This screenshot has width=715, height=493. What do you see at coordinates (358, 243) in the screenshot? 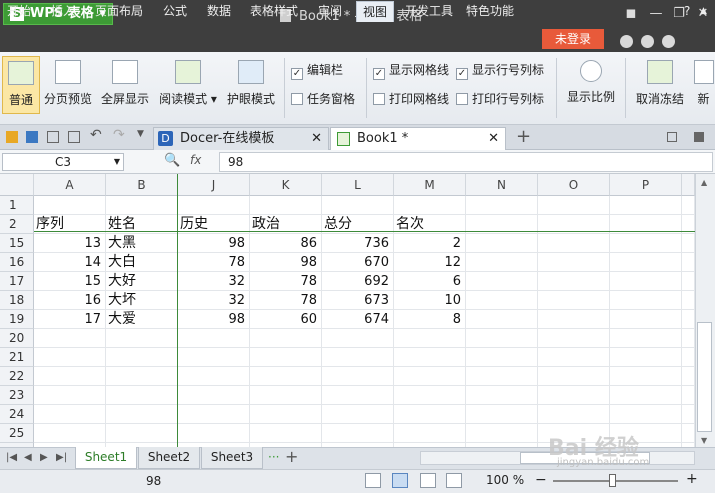
I see `grid-cell: 736` at bounding box center [358, 243].